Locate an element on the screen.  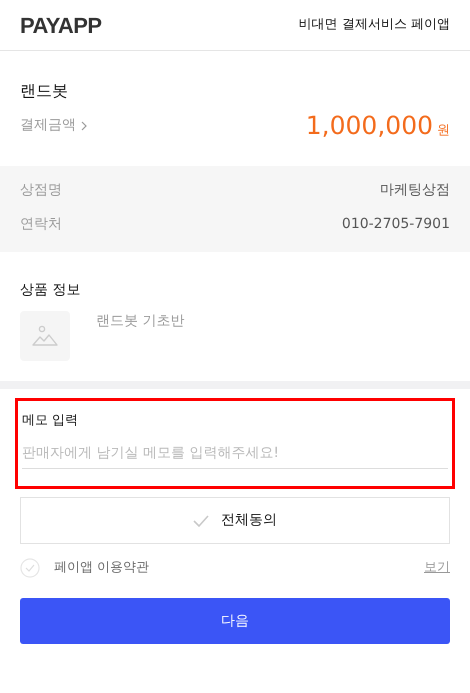
checkbox is located at coordinates (30, 568).